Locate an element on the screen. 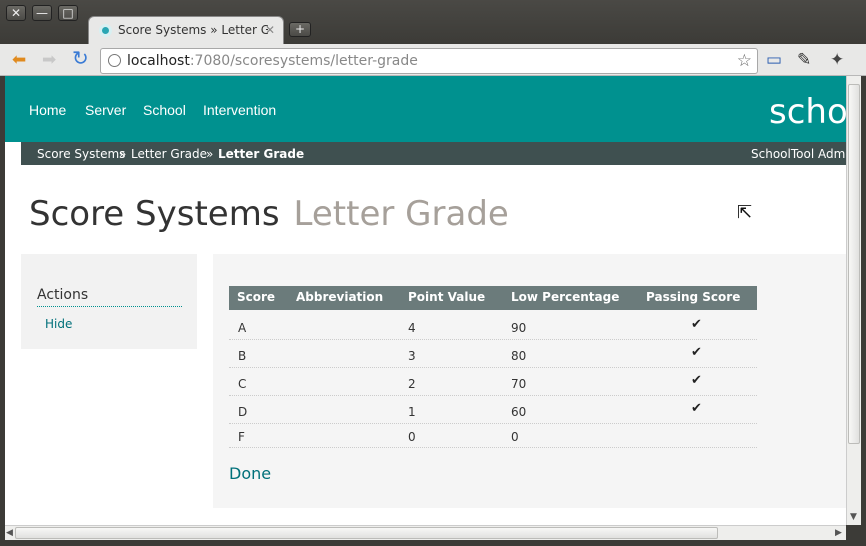 The width and height of the screenshot is (866, 546). scroll-left-arrow-icon: ◀ is located at coordinates (9, 533).